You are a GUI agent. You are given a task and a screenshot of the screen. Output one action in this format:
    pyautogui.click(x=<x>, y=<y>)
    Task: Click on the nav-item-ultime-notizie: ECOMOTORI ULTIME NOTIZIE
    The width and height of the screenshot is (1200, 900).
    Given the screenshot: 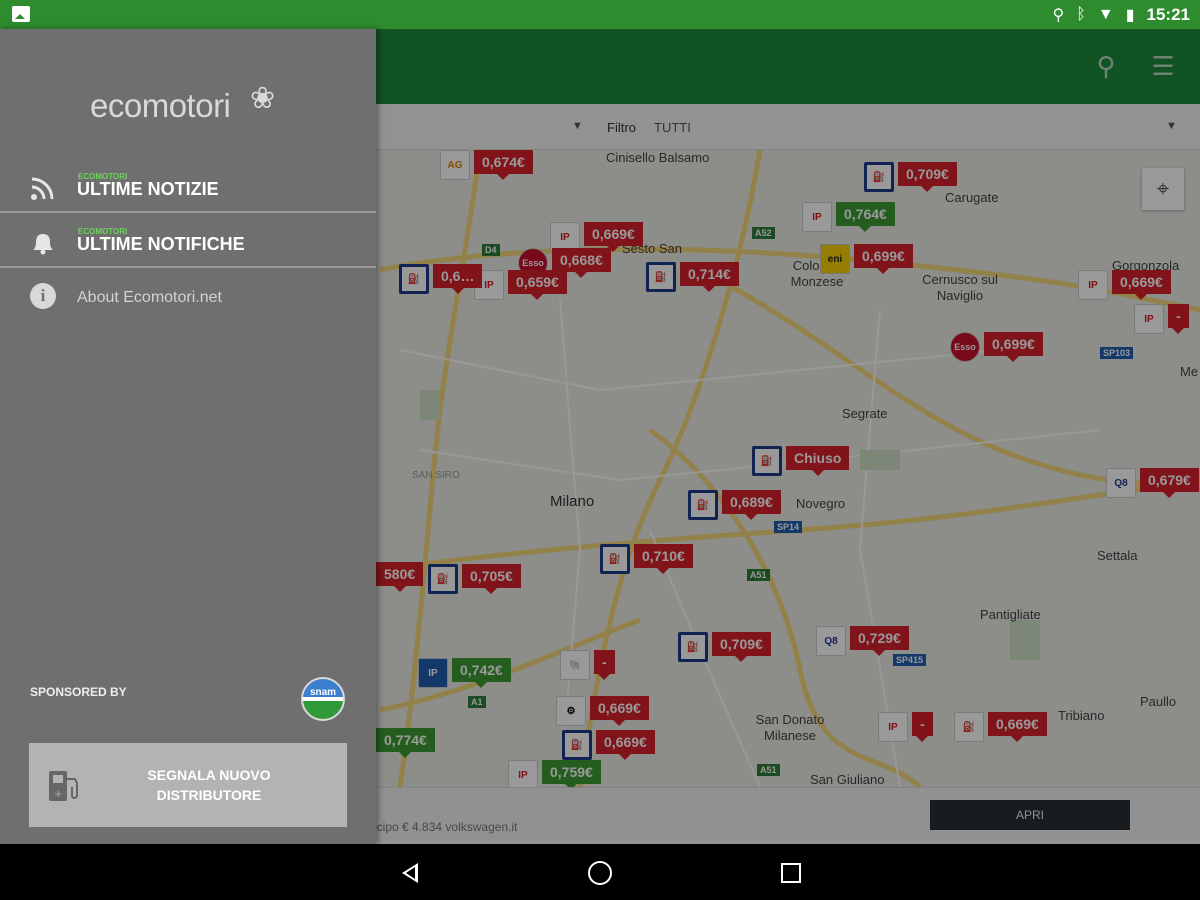 What is the action you would take?
    pyautogui.click(x=188, y=186)
    